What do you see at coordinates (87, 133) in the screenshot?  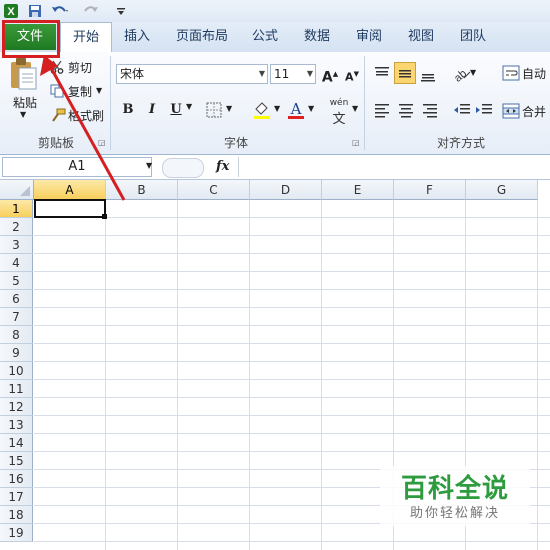 I see `arrow-shaft` at bounding box center [87, 133].